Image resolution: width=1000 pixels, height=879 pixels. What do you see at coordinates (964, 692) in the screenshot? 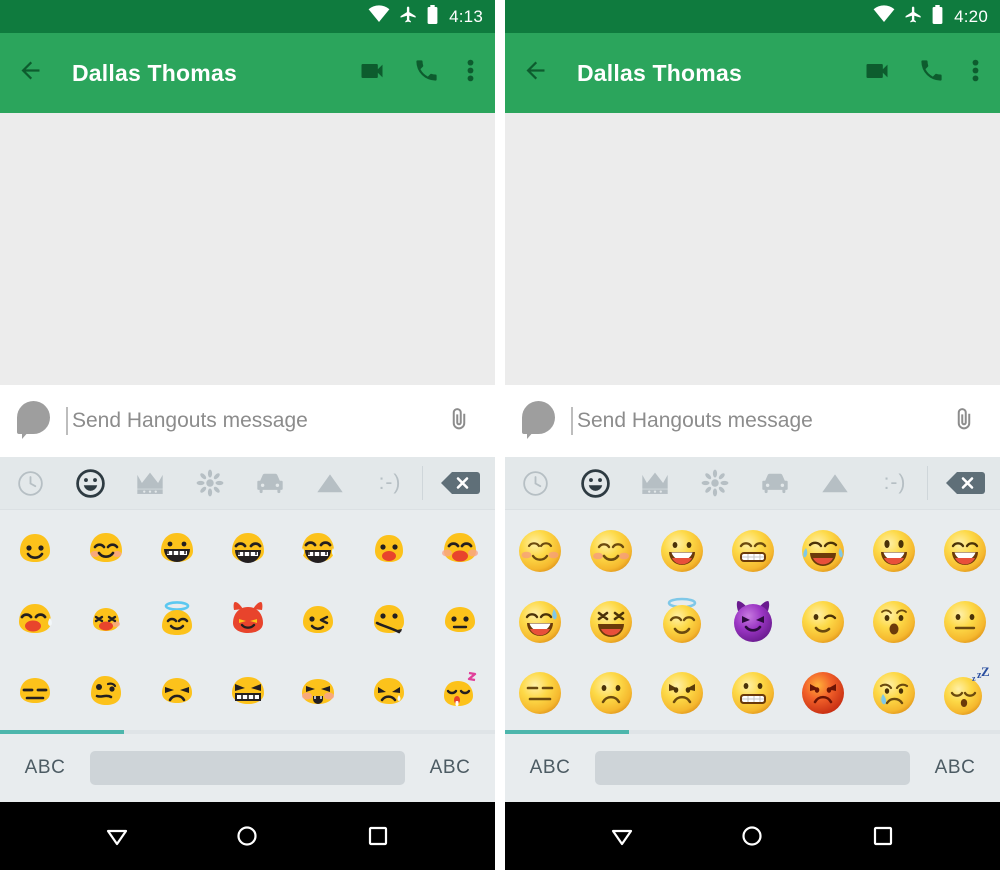
I see `emoji-sleeping: zZz` at bounding box center [964, 692].